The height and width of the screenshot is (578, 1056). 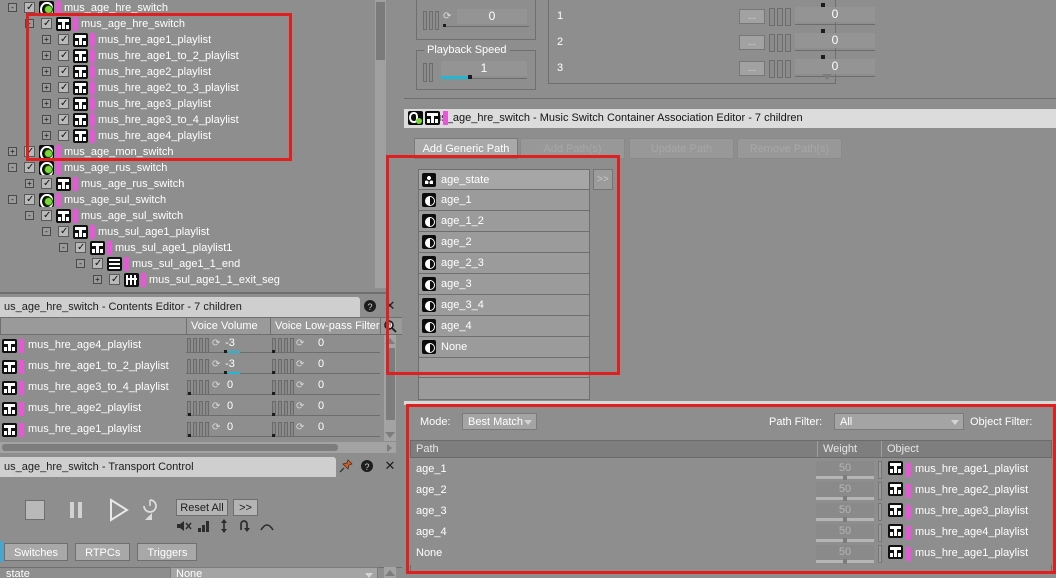 I want to click on tree-row: + mus_sul_age1_1_exit_seg, so click(x=193, y=280).